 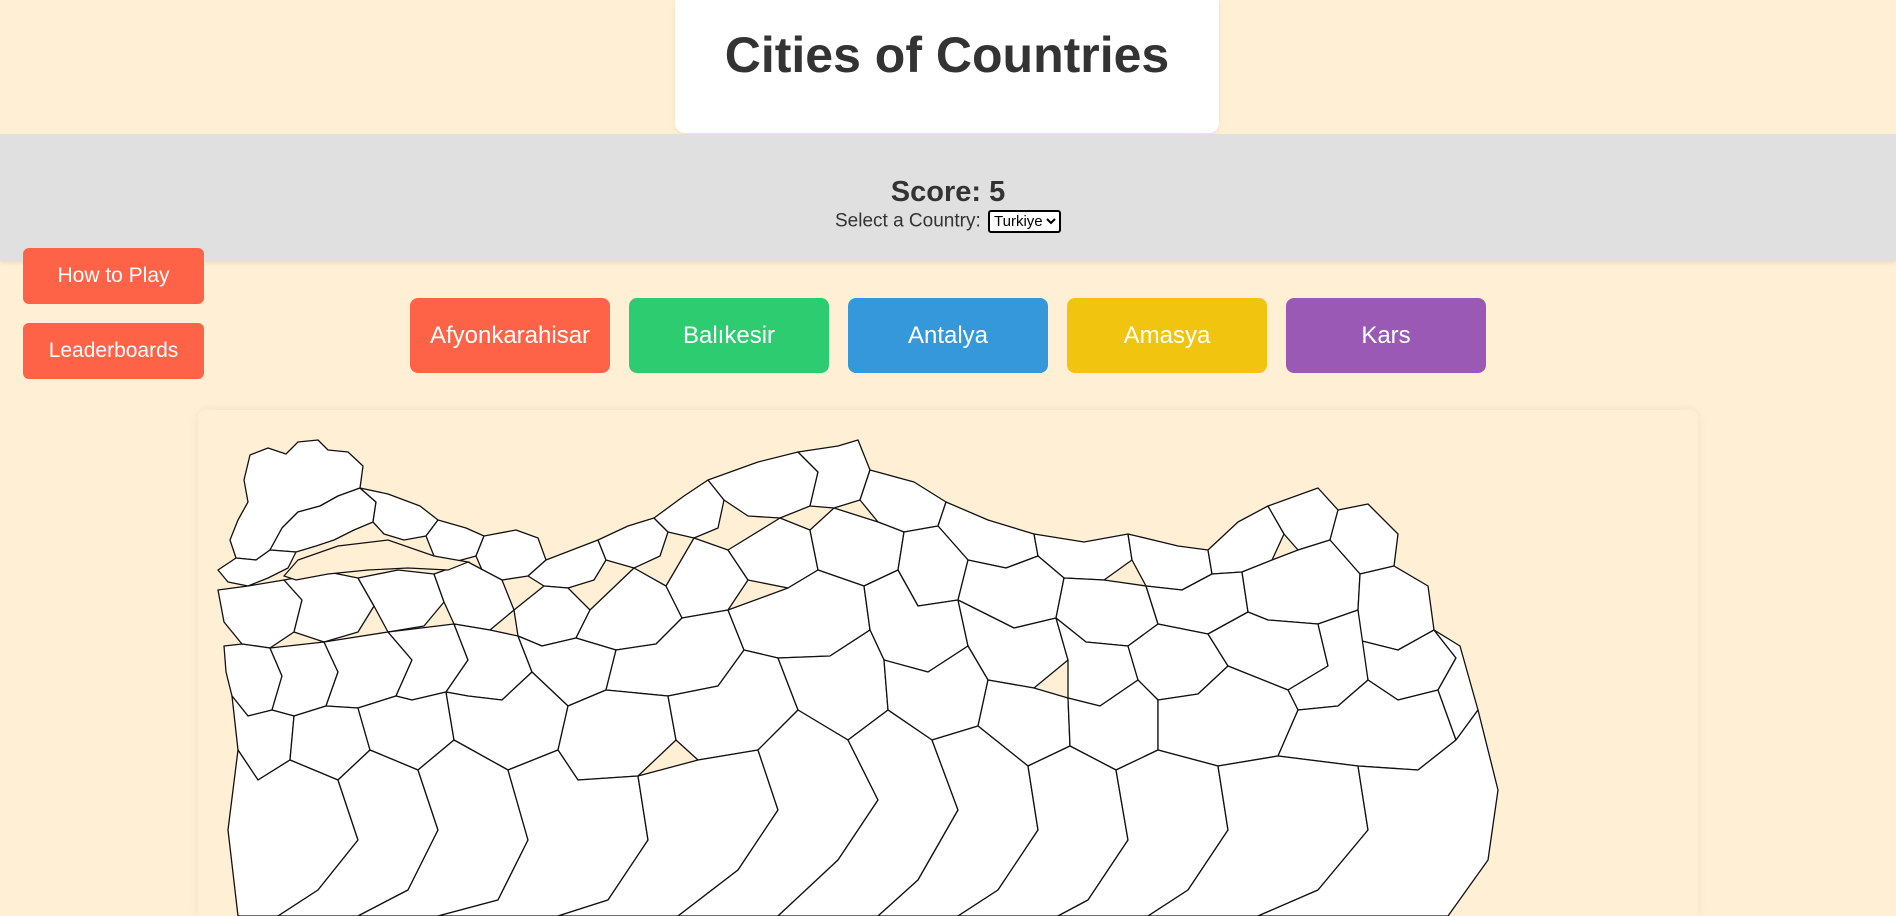 I want to click on country-select: Turkiye, so click(x=1025, y=221).